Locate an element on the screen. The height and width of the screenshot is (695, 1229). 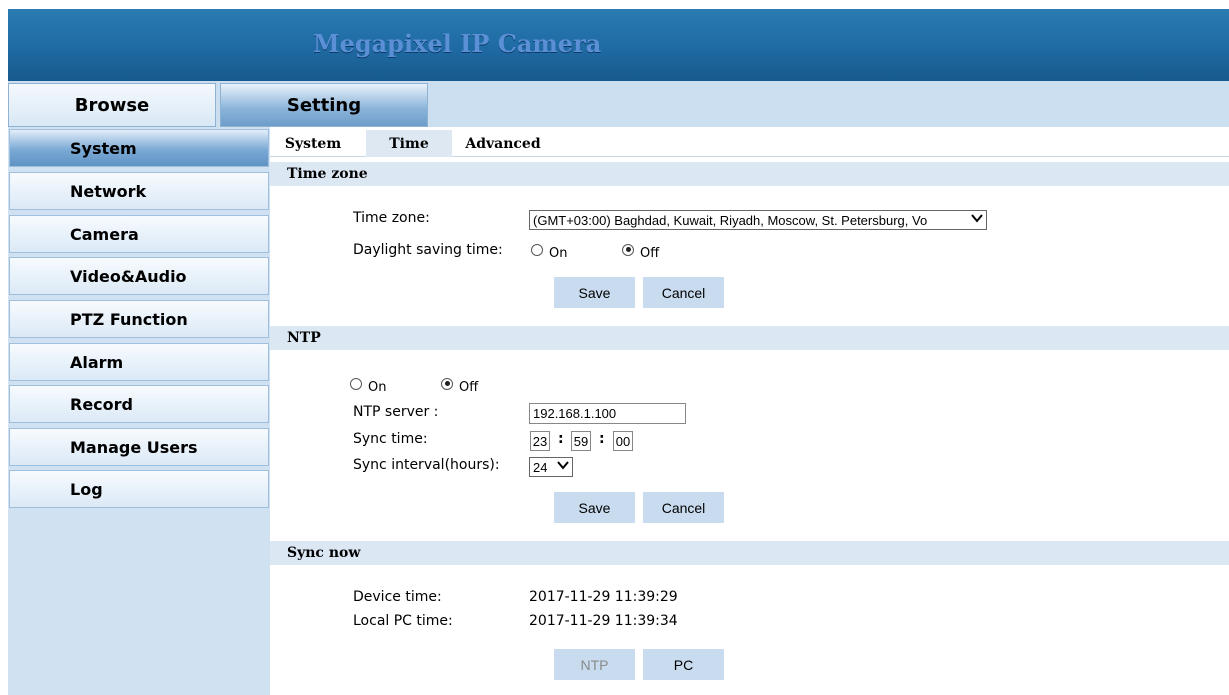
sync-interval-value: 24 is located at coordinates (540, 467).